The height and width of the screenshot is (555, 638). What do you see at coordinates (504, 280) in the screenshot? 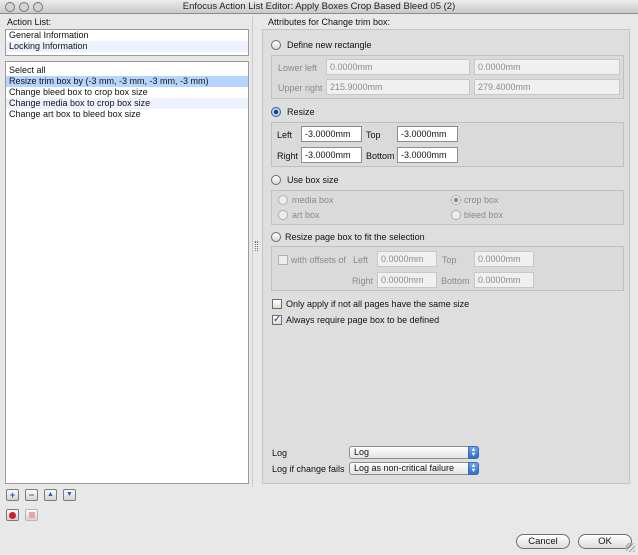
I see `offset-bottom-field: 0.0000mm` at bounding box center [504, 280].